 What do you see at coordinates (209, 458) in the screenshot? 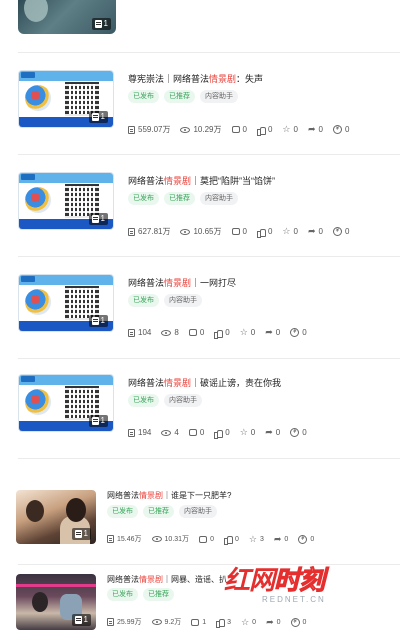
I see `divider` at bounding box center [209, 458].